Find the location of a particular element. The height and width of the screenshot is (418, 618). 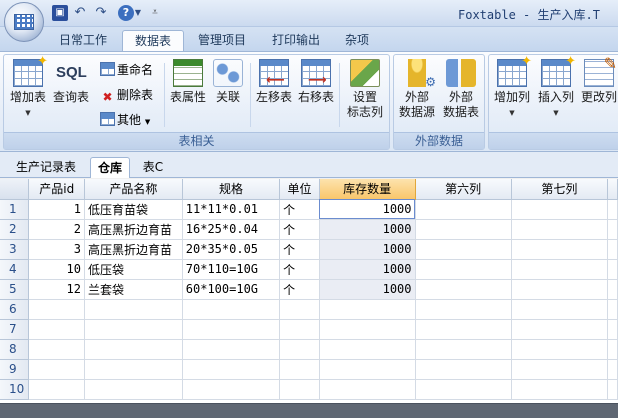

rename-column-button: 更改列 is located at coordinates (598, 94).